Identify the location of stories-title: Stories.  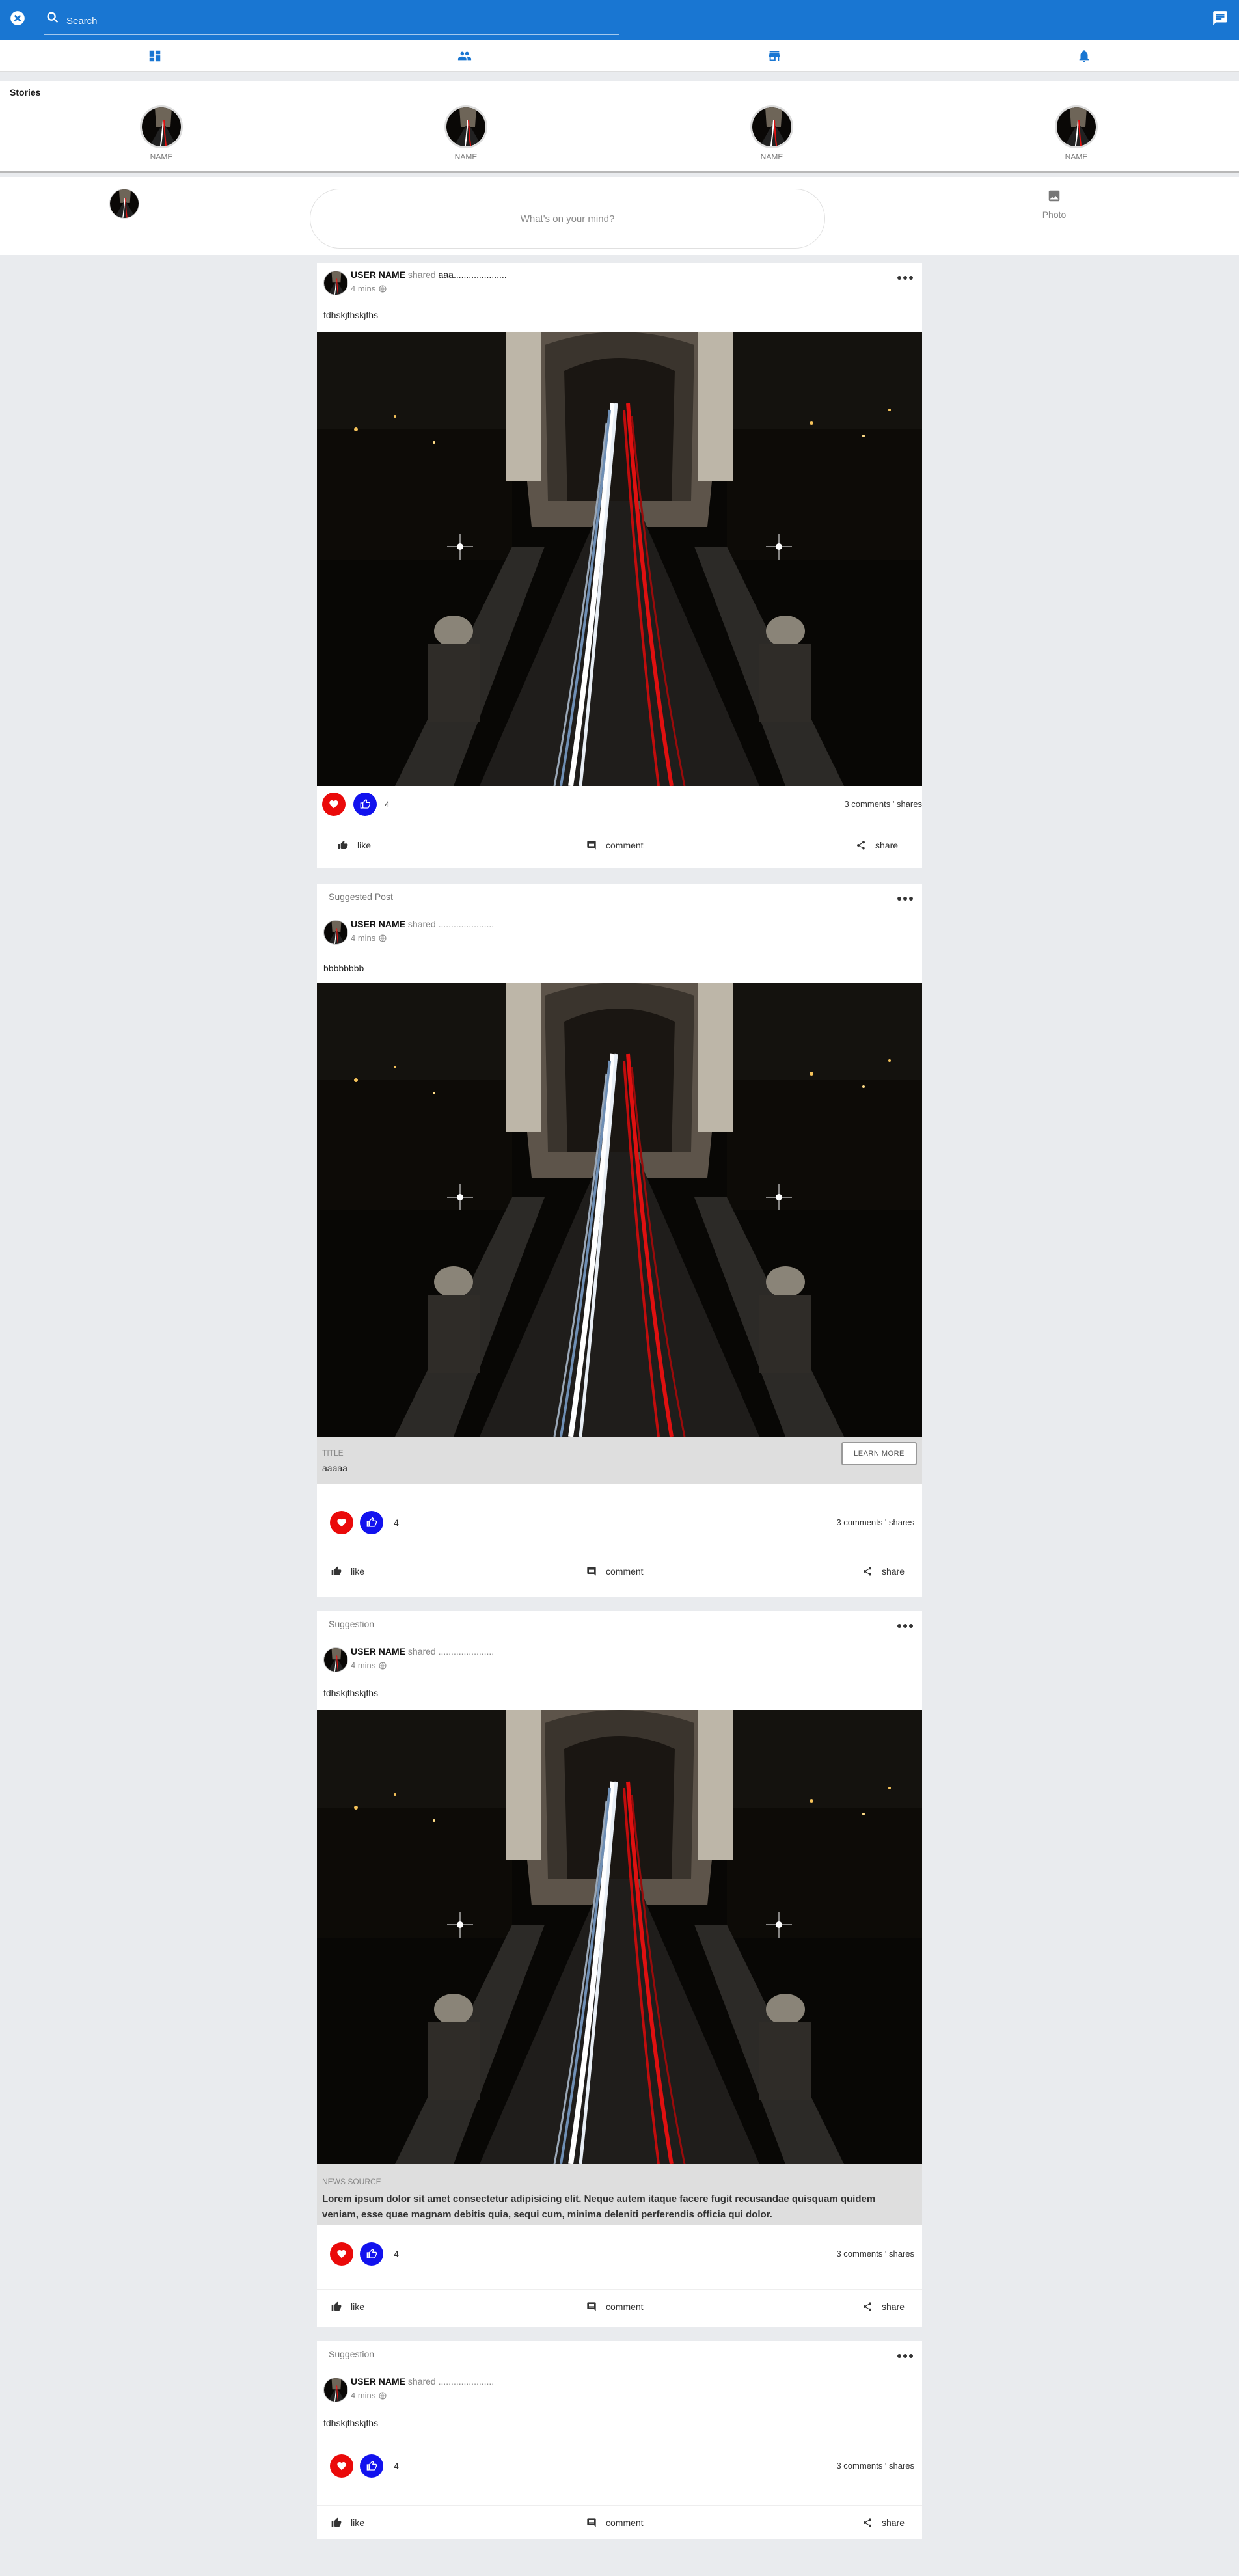
(26, 93).